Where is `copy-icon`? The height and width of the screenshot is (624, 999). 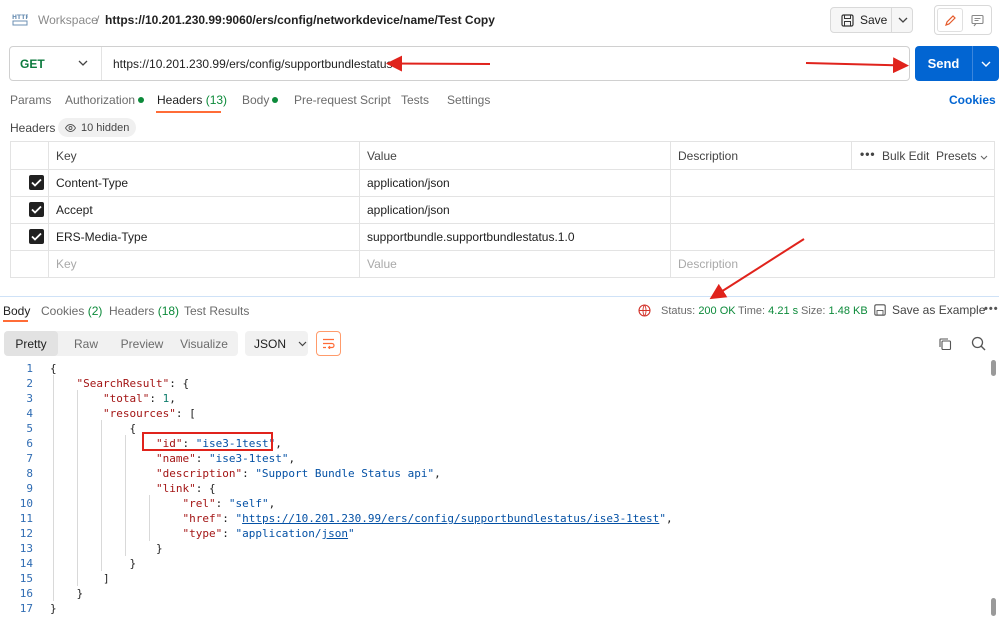
copy-icon is located at coordinates (945, 344).